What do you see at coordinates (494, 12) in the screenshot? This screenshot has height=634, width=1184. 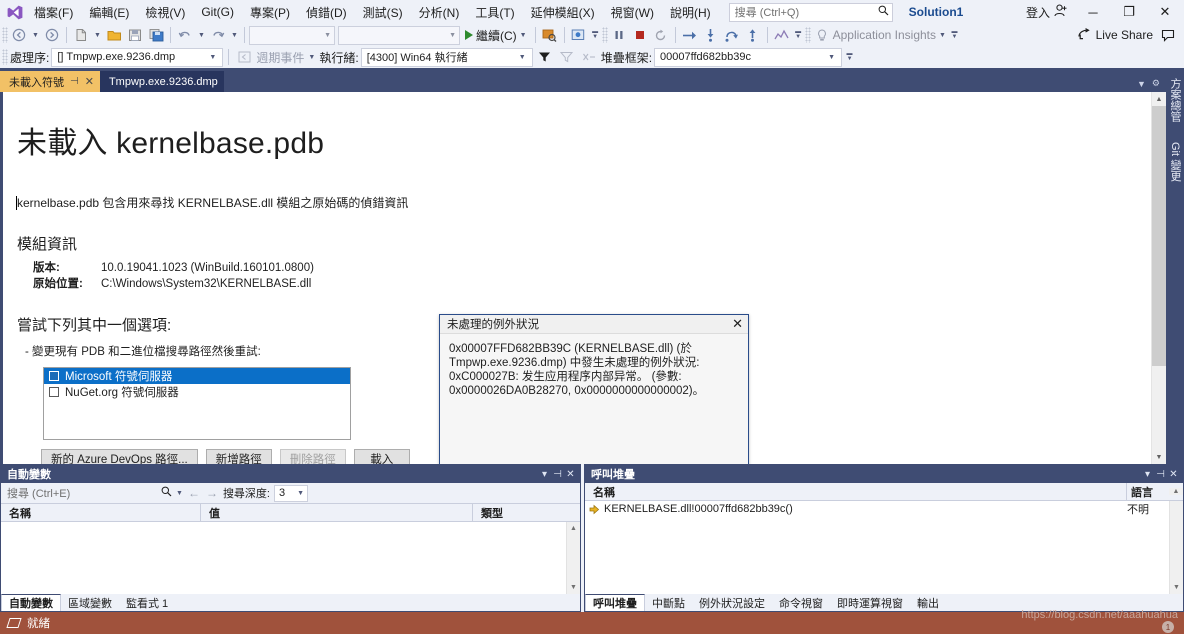 I see `menu-item-tools: 工具(T)` at bounding box center [494, 12].